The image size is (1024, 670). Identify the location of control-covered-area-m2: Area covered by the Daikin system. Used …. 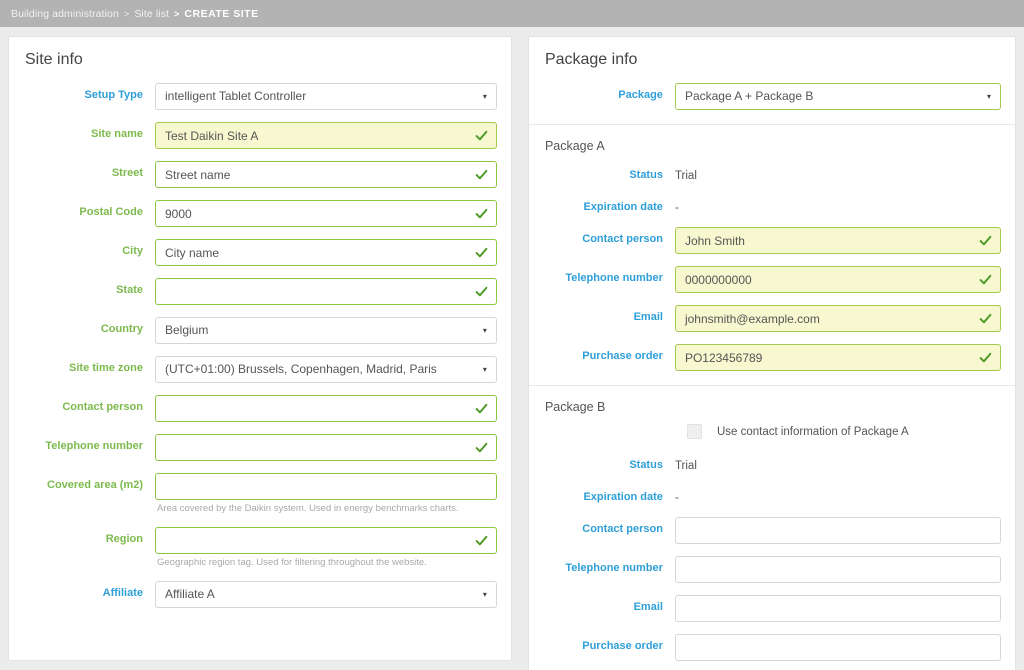
(326, 494).